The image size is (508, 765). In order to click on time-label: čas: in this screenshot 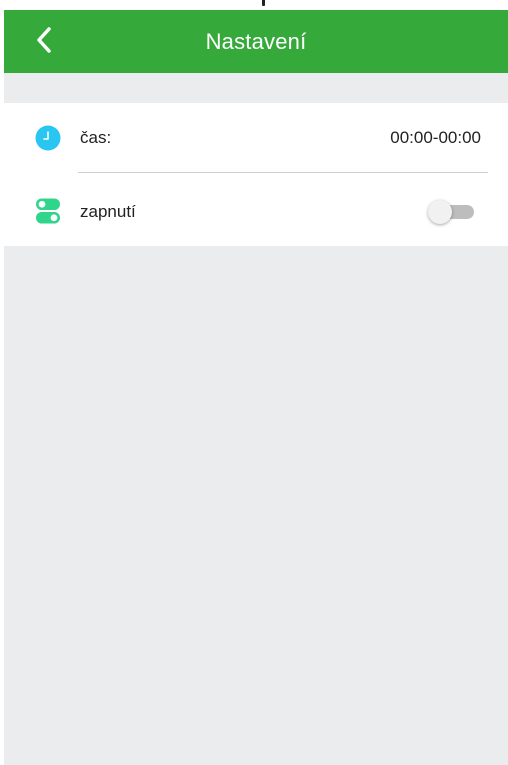, I will do `click(96, 137)`.